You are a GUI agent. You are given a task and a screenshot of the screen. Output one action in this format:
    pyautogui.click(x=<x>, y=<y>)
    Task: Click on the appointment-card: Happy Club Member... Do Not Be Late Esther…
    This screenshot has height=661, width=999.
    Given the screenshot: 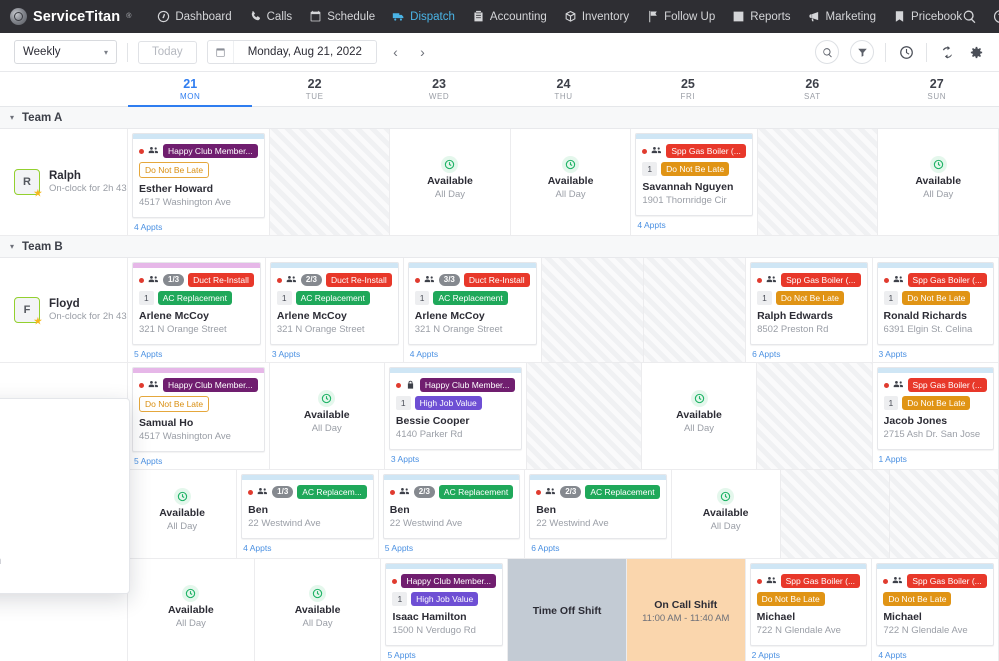 What is the action you would take?
    pyautogui.click(x=198, y=175)
    